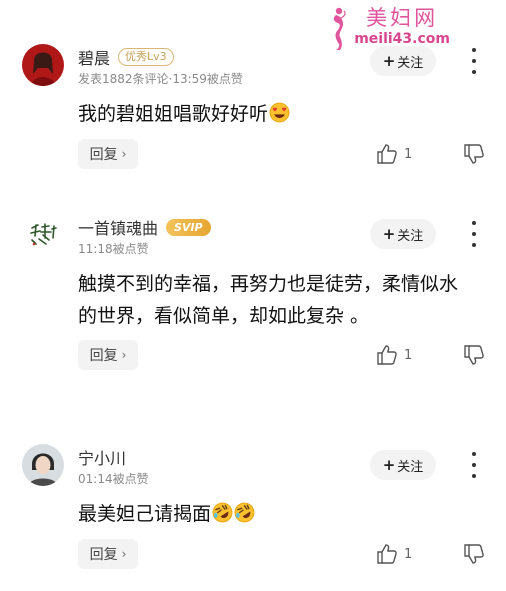 This screenshot has height=591, width=506. What do you see at coordinates (224, 316) in the screenshot?
I see `comment-text-line: 的世界，看似简单，却如此复杂 。` at bounding box center [224, 316].